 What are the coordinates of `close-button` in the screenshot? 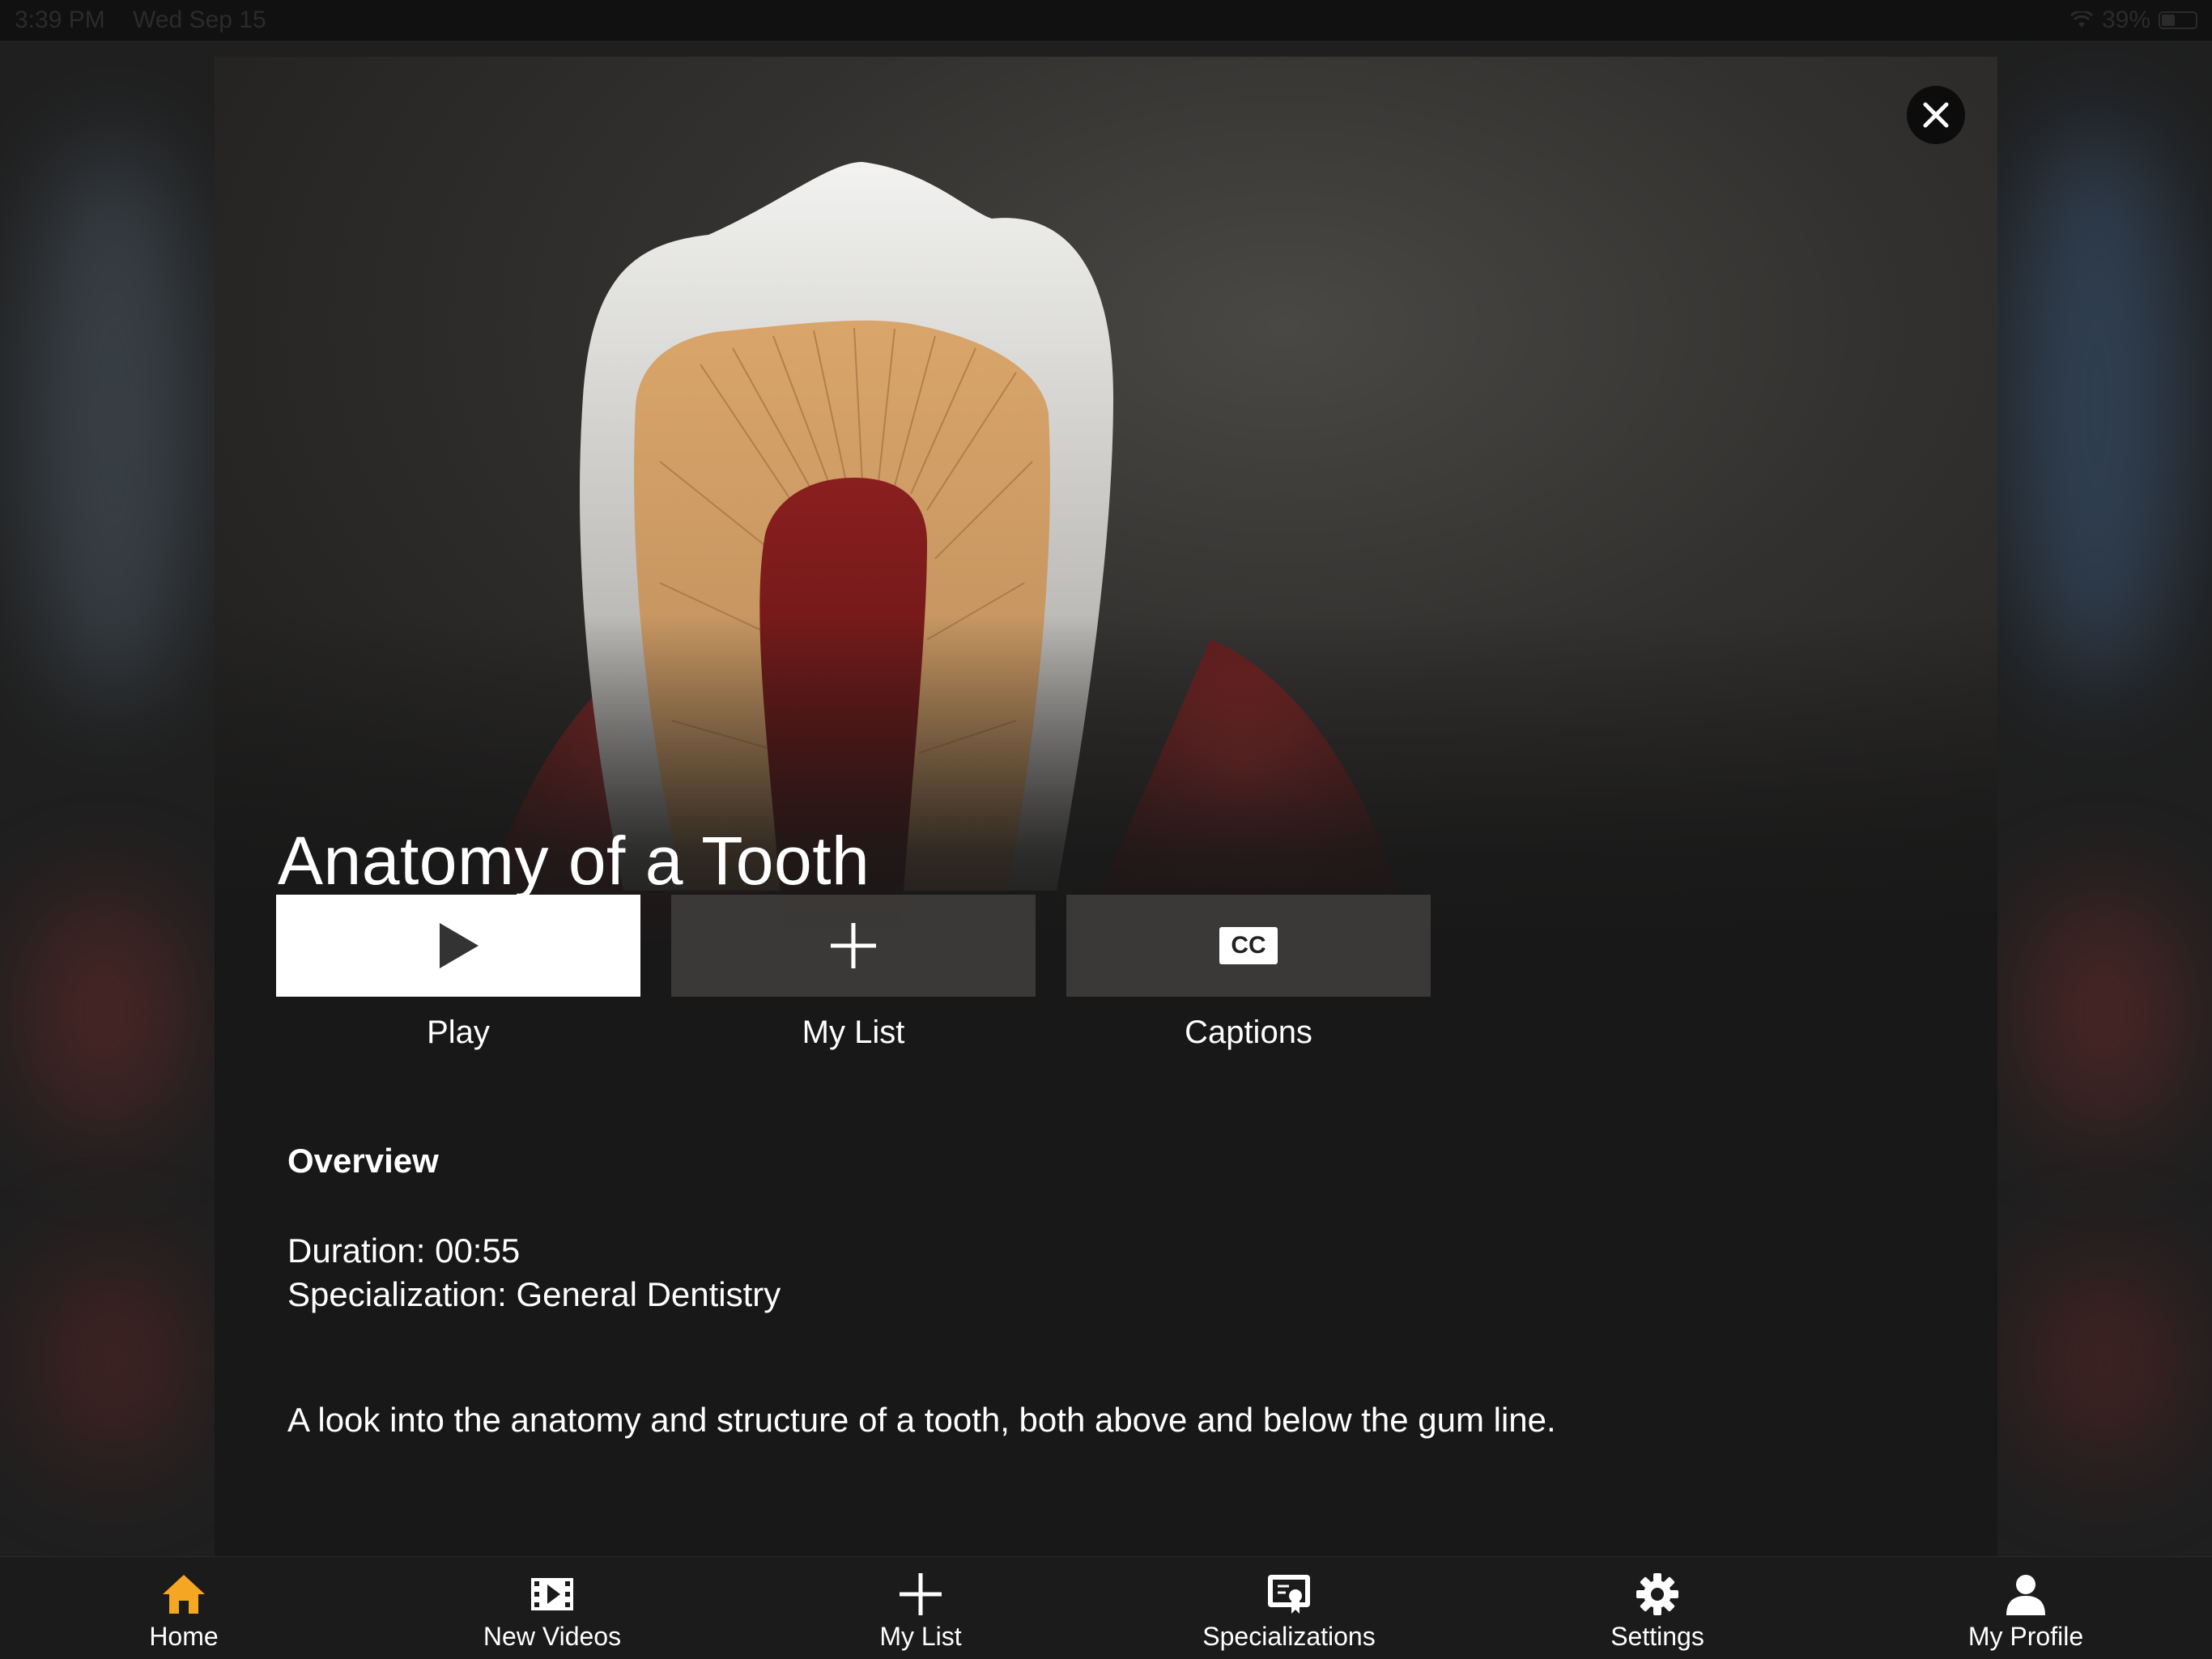 It's located at (1936, 115).